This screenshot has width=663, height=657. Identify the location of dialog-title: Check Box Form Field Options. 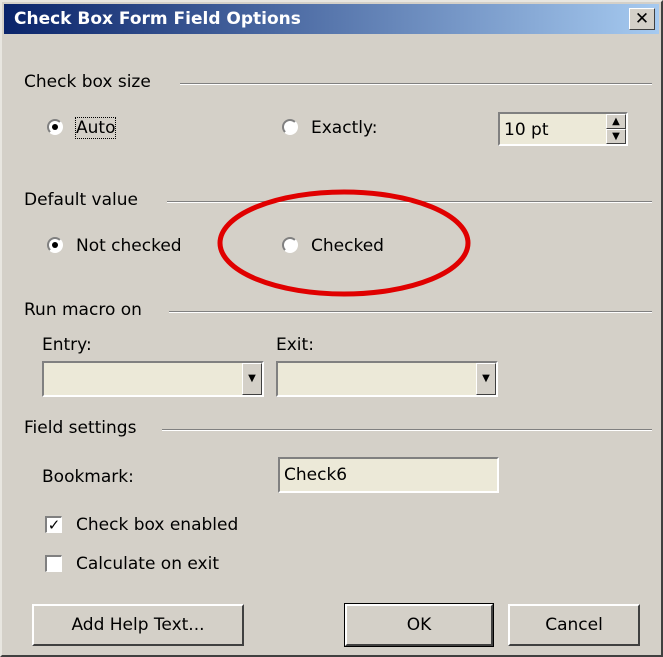
(157, 19).